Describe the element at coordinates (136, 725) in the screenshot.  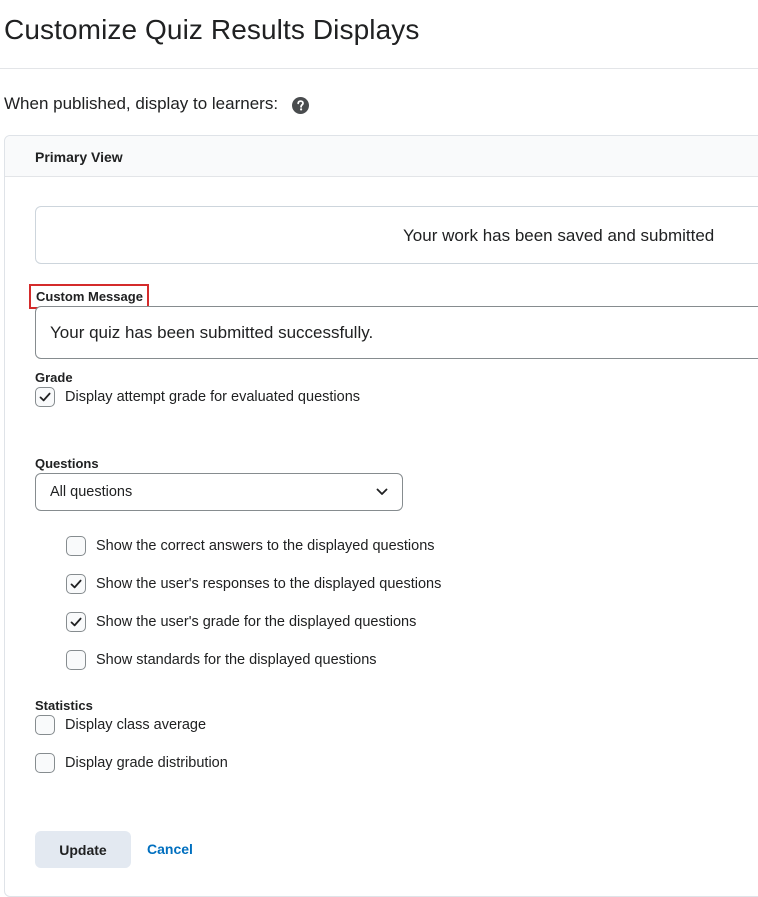
I see `checkbox-label: Display class average` at that location.